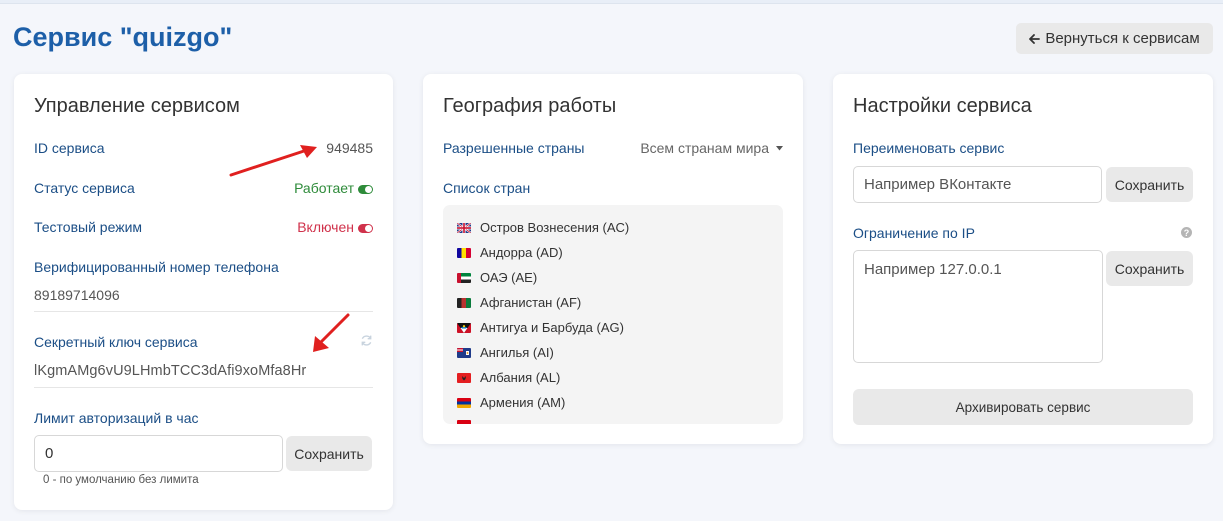 The image size is (1223, 521). What do you see at coordinates (464, 377) in the screenshot?
I see `flag-al-icon` at bounding box center [464, 377].